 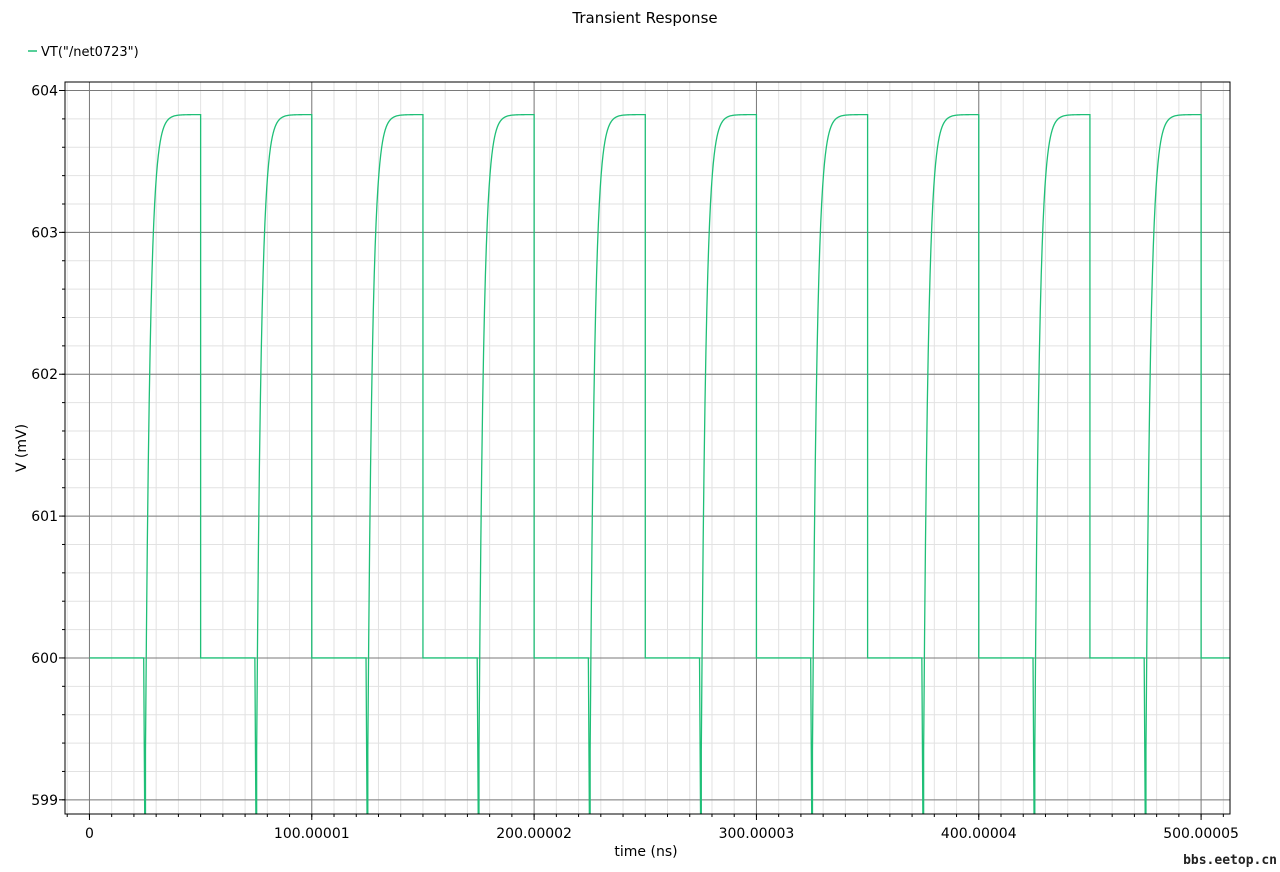 I want to click on x-tick-label: 500.00005, so click(x=1201, y=834).